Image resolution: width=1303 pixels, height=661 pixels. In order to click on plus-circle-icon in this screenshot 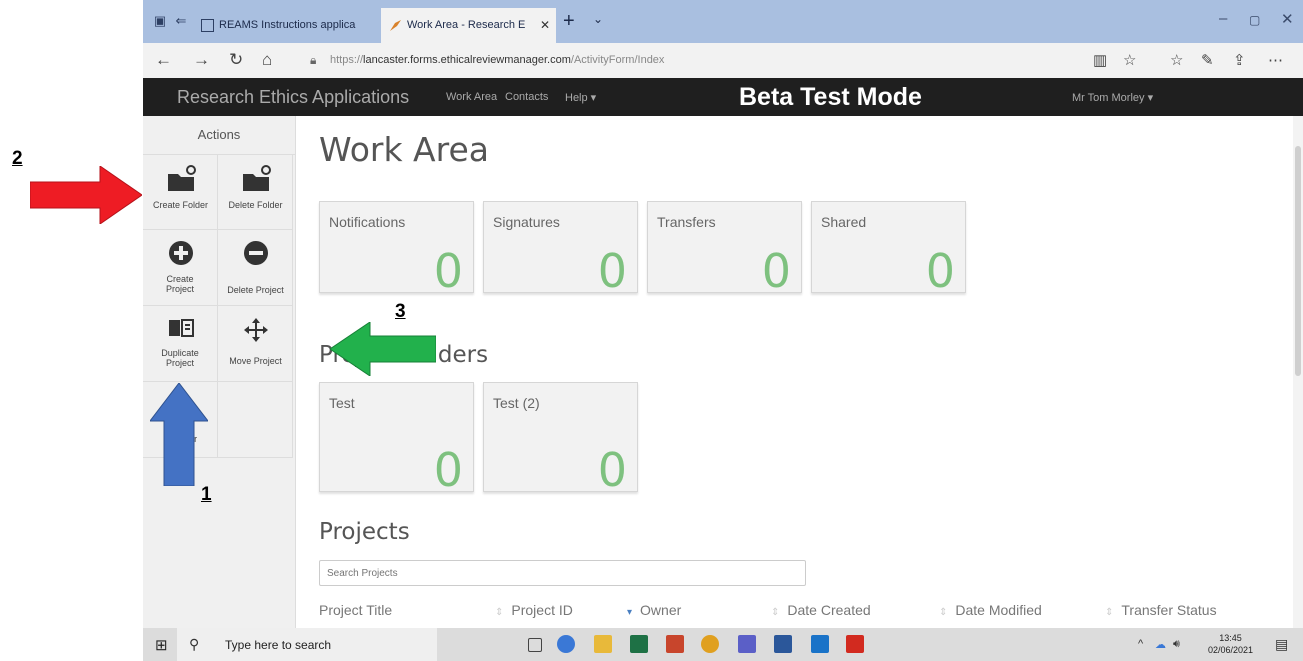, I will do `click(180, 256)`.